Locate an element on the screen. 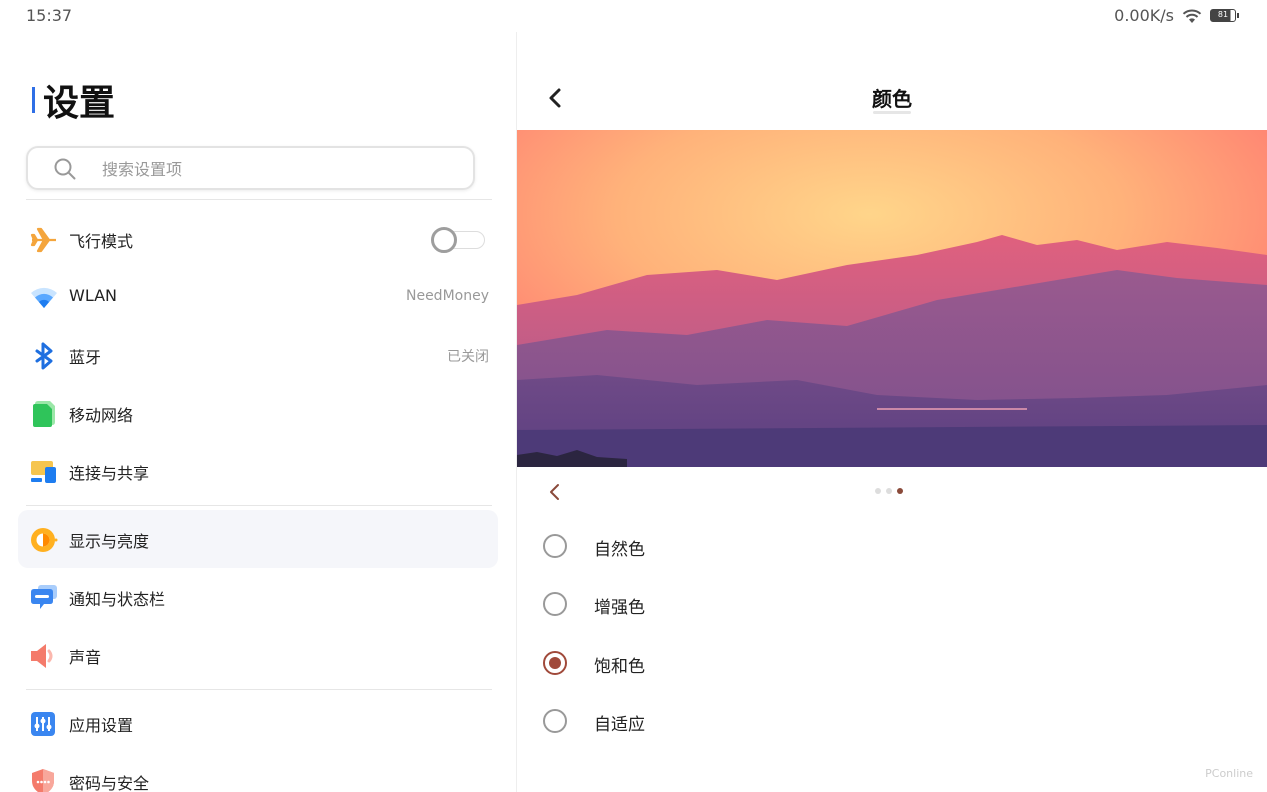 The width and height of the screenshot is (1267, 792). pager-dots is located at coordinates (889, 491).